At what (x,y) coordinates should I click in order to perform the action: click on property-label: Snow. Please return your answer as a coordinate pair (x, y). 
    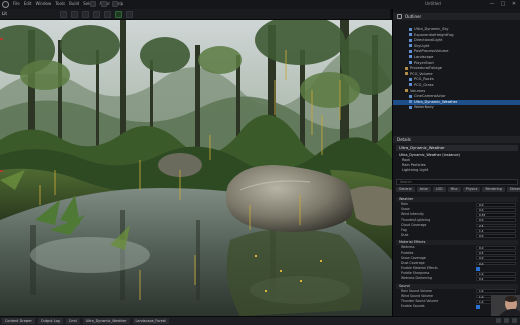
    Looking at the image, I should click on (405, 209).